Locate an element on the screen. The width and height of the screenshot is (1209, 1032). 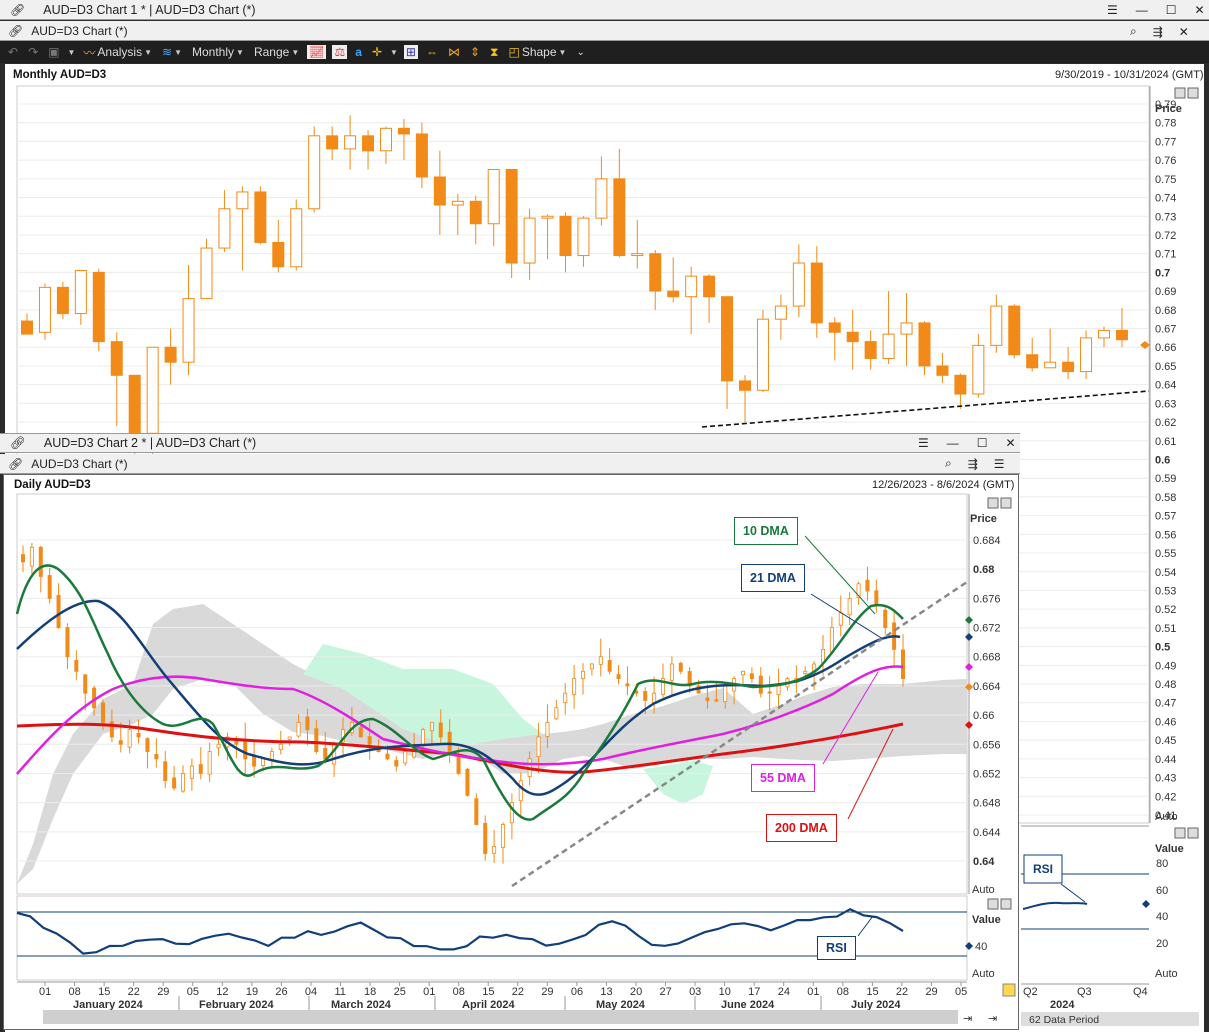
window2-tab: AUD=D3 Chart (*) is located at coordinates (79, 464).